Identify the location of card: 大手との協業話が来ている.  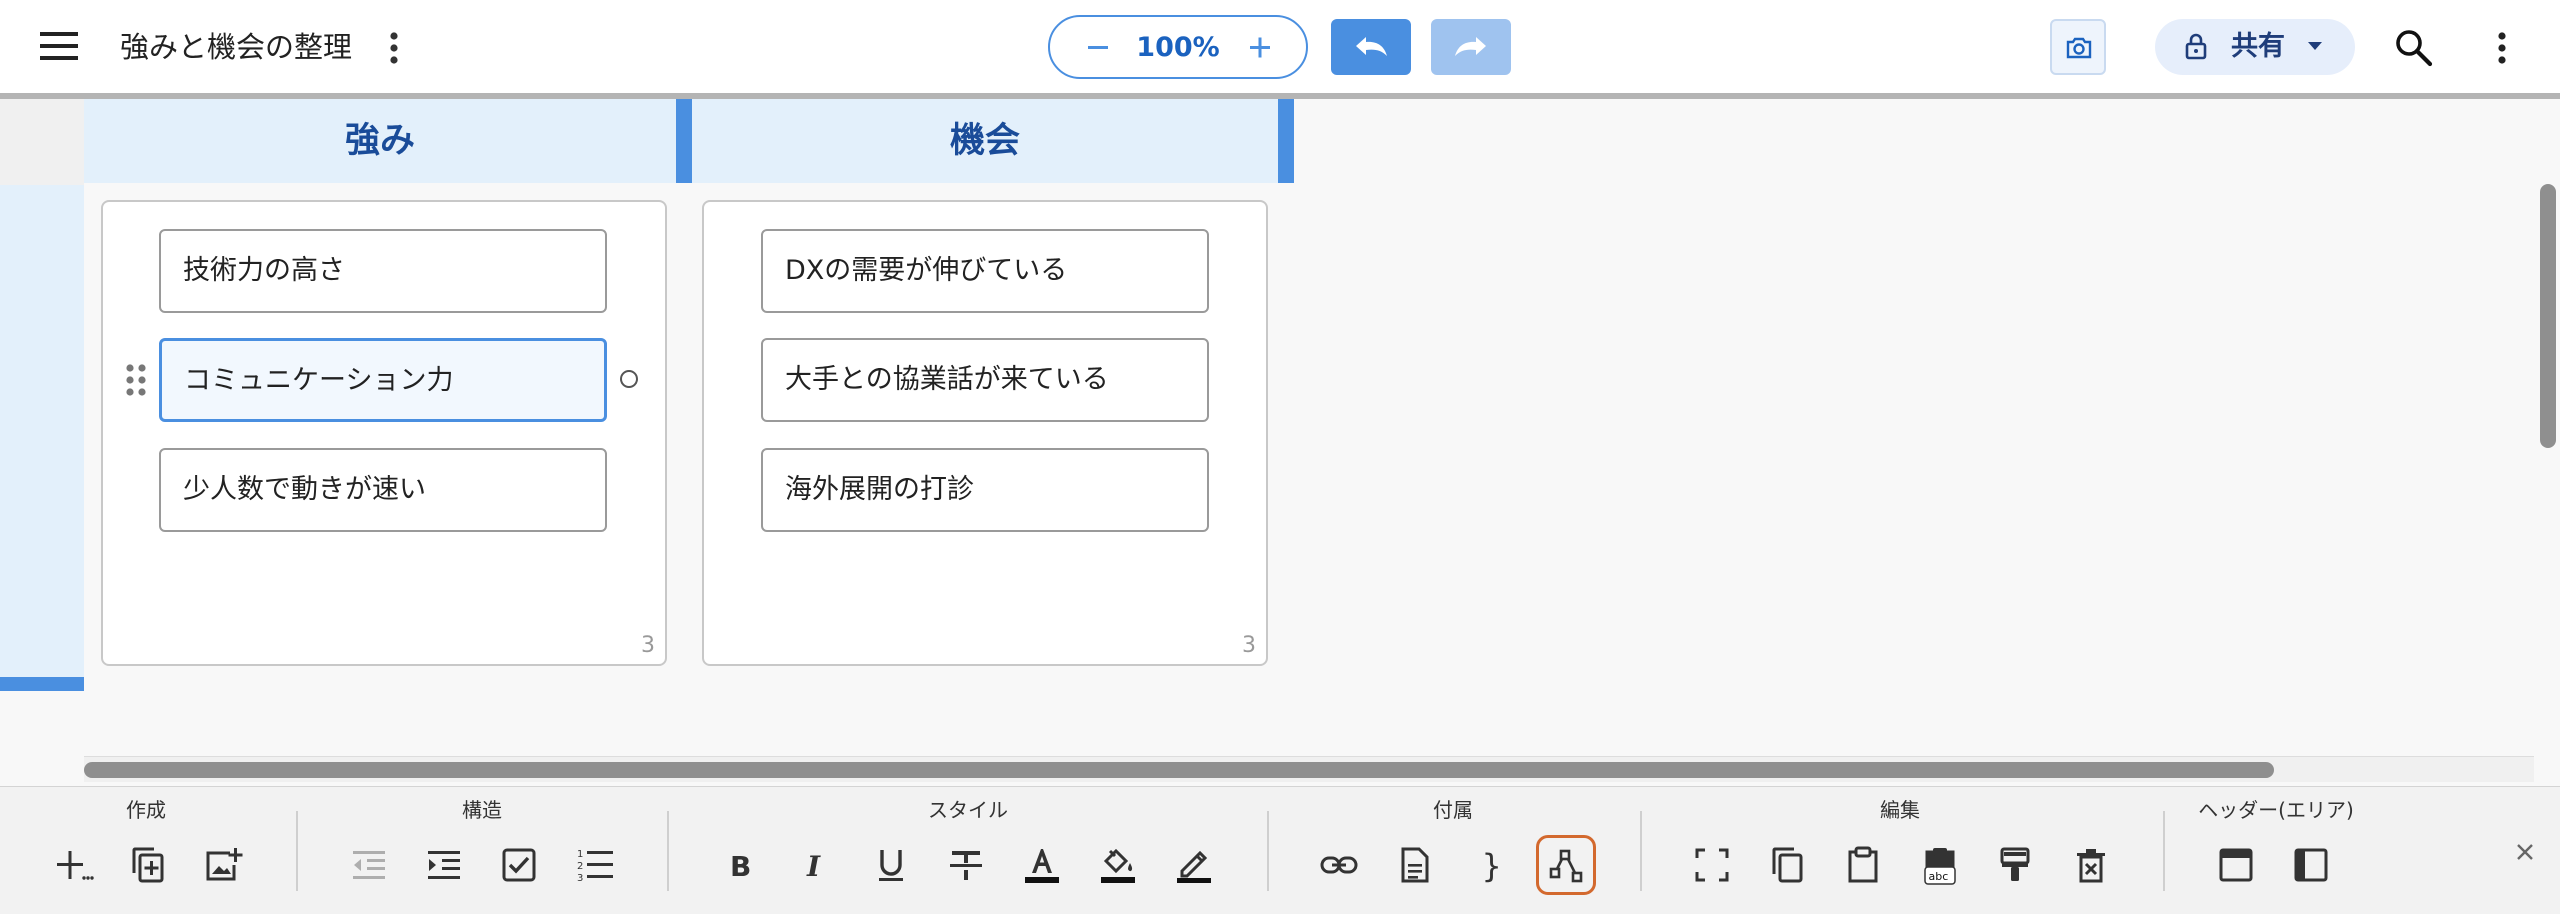
(985, 380).